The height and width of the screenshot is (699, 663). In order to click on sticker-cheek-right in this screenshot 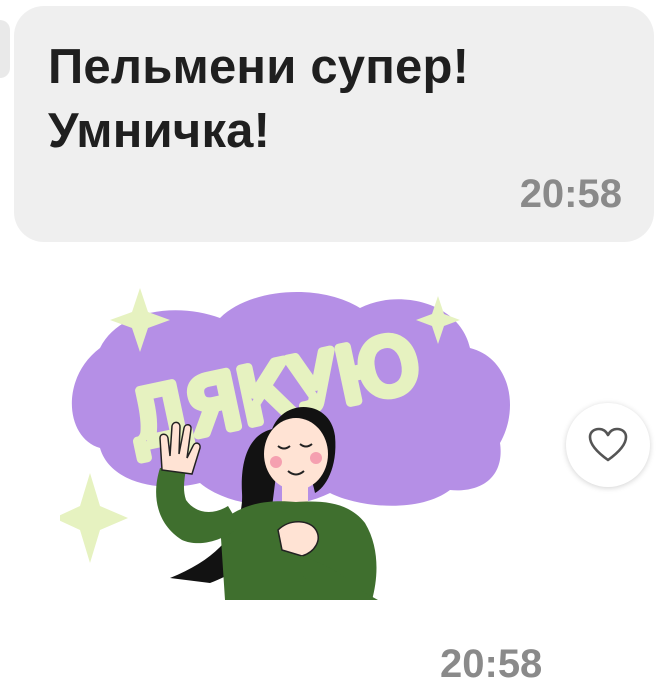, I will do `click(316, 458)`.